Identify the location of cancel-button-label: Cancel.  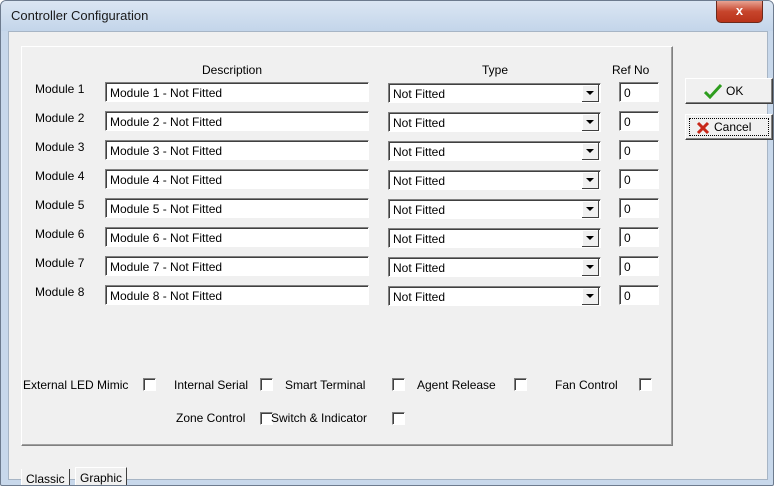
(733, 127).